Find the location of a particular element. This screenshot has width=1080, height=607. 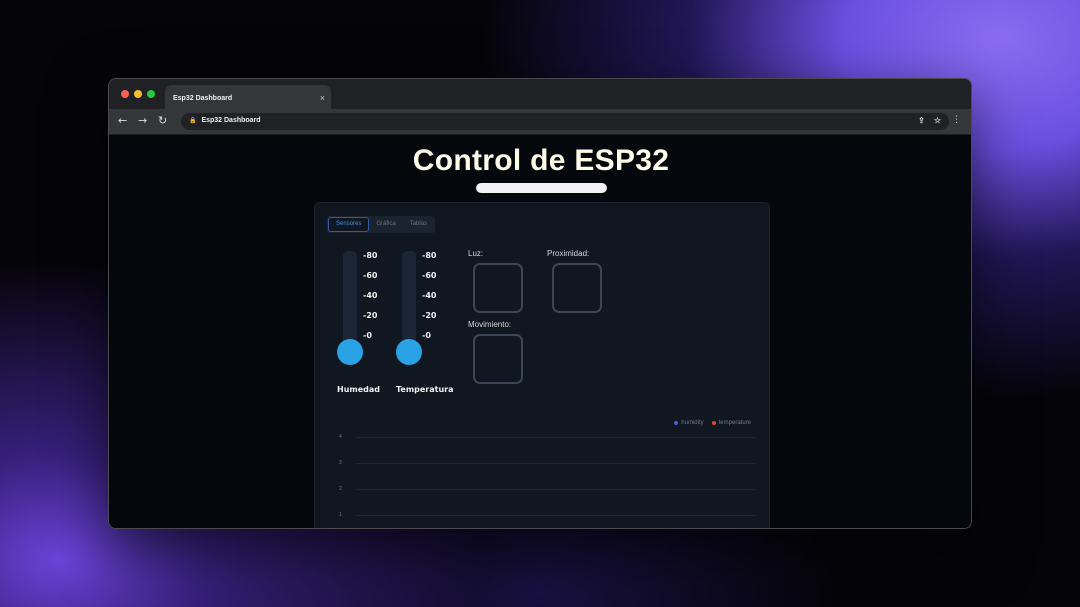

address-bar: 🔒 Esp32 Dashboard ⇪ ☆ is located at coordinates (565, 121).